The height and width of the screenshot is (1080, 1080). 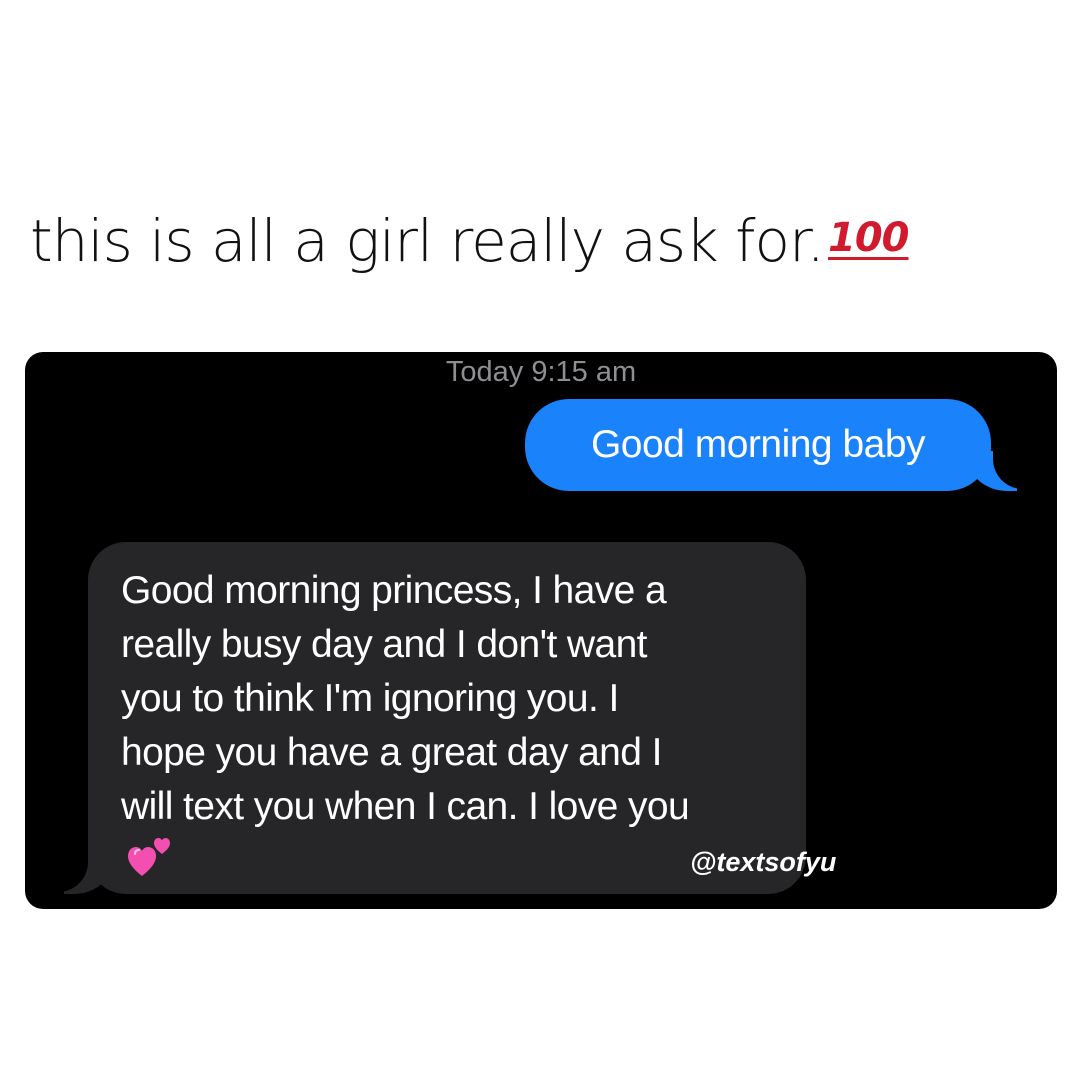 I want to click on watermark-handle: @textsofyu, so click(x=763, y=862).